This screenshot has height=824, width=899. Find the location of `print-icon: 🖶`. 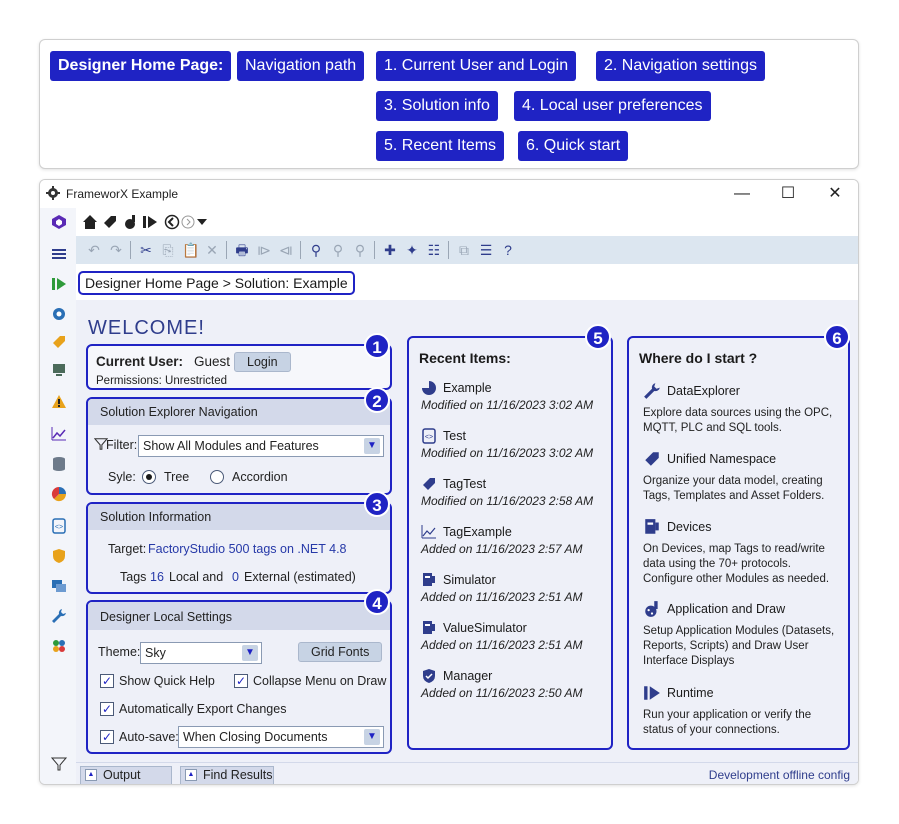

print-icon: 🖶 is located at coordinates (242, 250).